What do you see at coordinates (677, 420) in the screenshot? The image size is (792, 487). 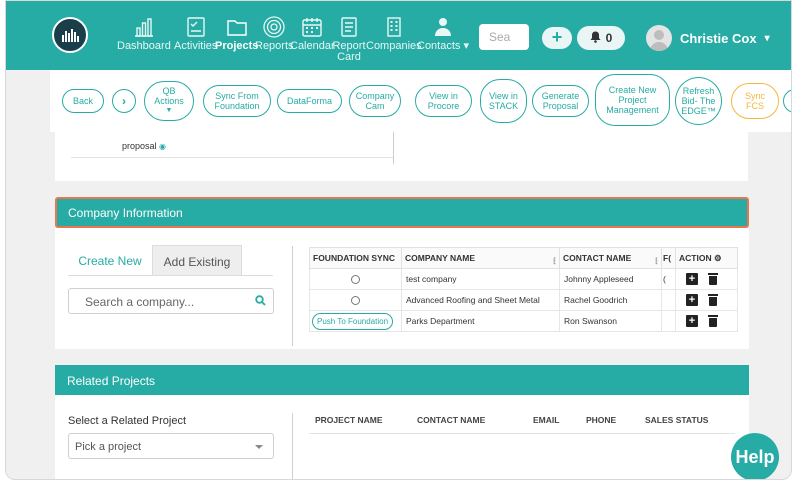 I see `col-sales-status: SALES STATUS` at bounding box center [677, 420].